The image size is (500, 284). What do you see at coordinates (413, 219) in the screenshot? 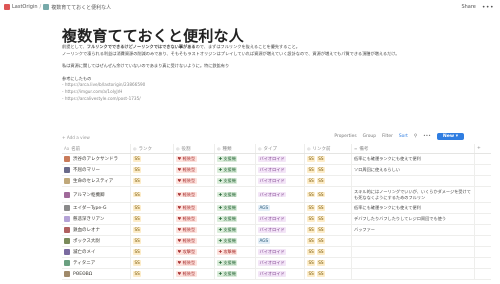
I see `cell-note: デバフしたりバフしたりしてレジロ周回でも使う` at bounding box center [413, 219].